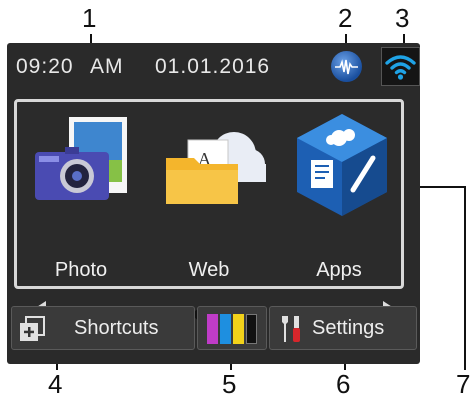 The image size is (473, 399). I want to click on shortcuts-button: Shortcuts, so click(103, 328).